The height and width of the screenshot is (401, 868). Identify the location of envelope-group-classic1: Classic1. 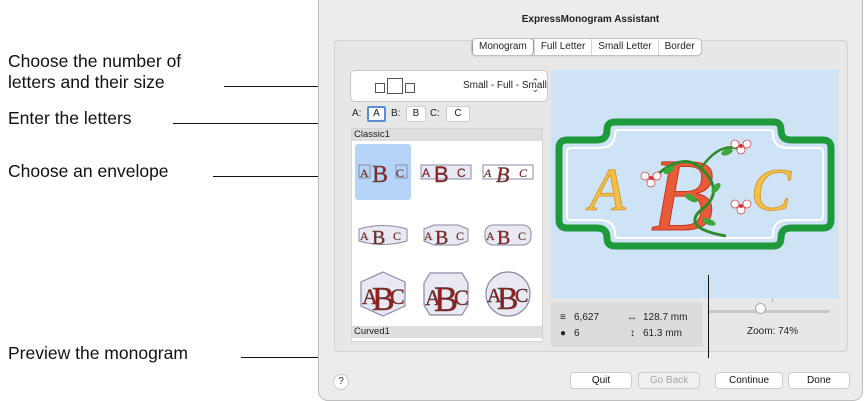
(447, 135).